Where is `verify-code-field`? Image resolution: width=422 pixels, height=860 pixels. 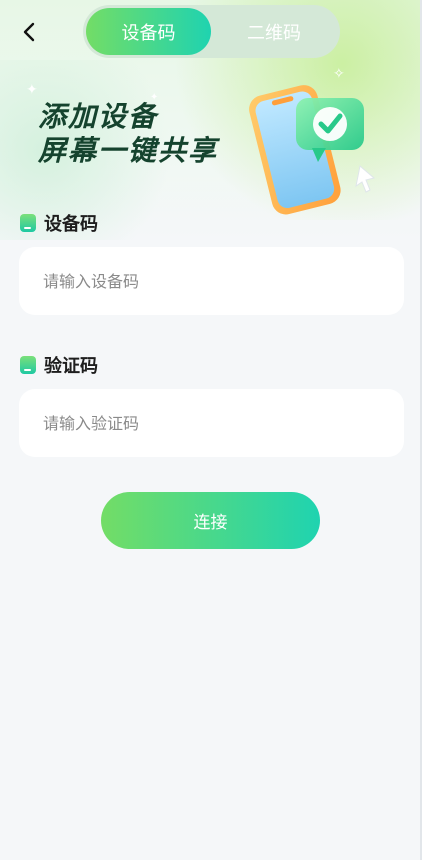 verify-code-field is located at coordinates (211, 423).